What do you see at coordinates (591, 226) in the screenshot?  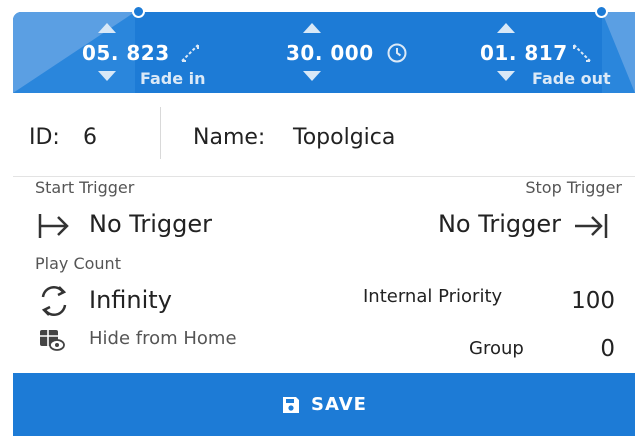 I see `stop-trigger-icon` at bounding box center [591, 226].